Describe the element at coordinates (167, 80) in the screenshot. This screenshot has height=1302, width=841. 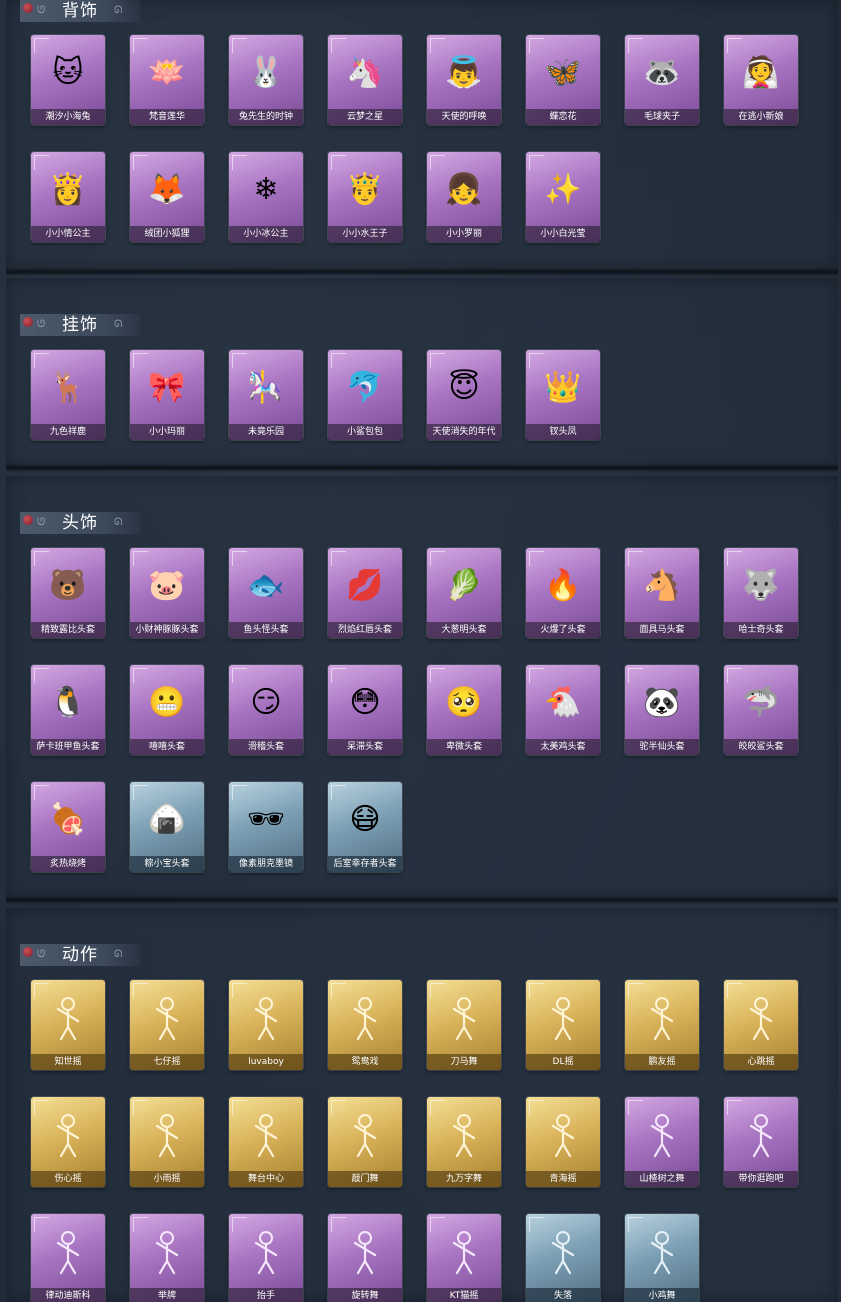
I see `item-card: 🪷 梵音莲华` at that location.